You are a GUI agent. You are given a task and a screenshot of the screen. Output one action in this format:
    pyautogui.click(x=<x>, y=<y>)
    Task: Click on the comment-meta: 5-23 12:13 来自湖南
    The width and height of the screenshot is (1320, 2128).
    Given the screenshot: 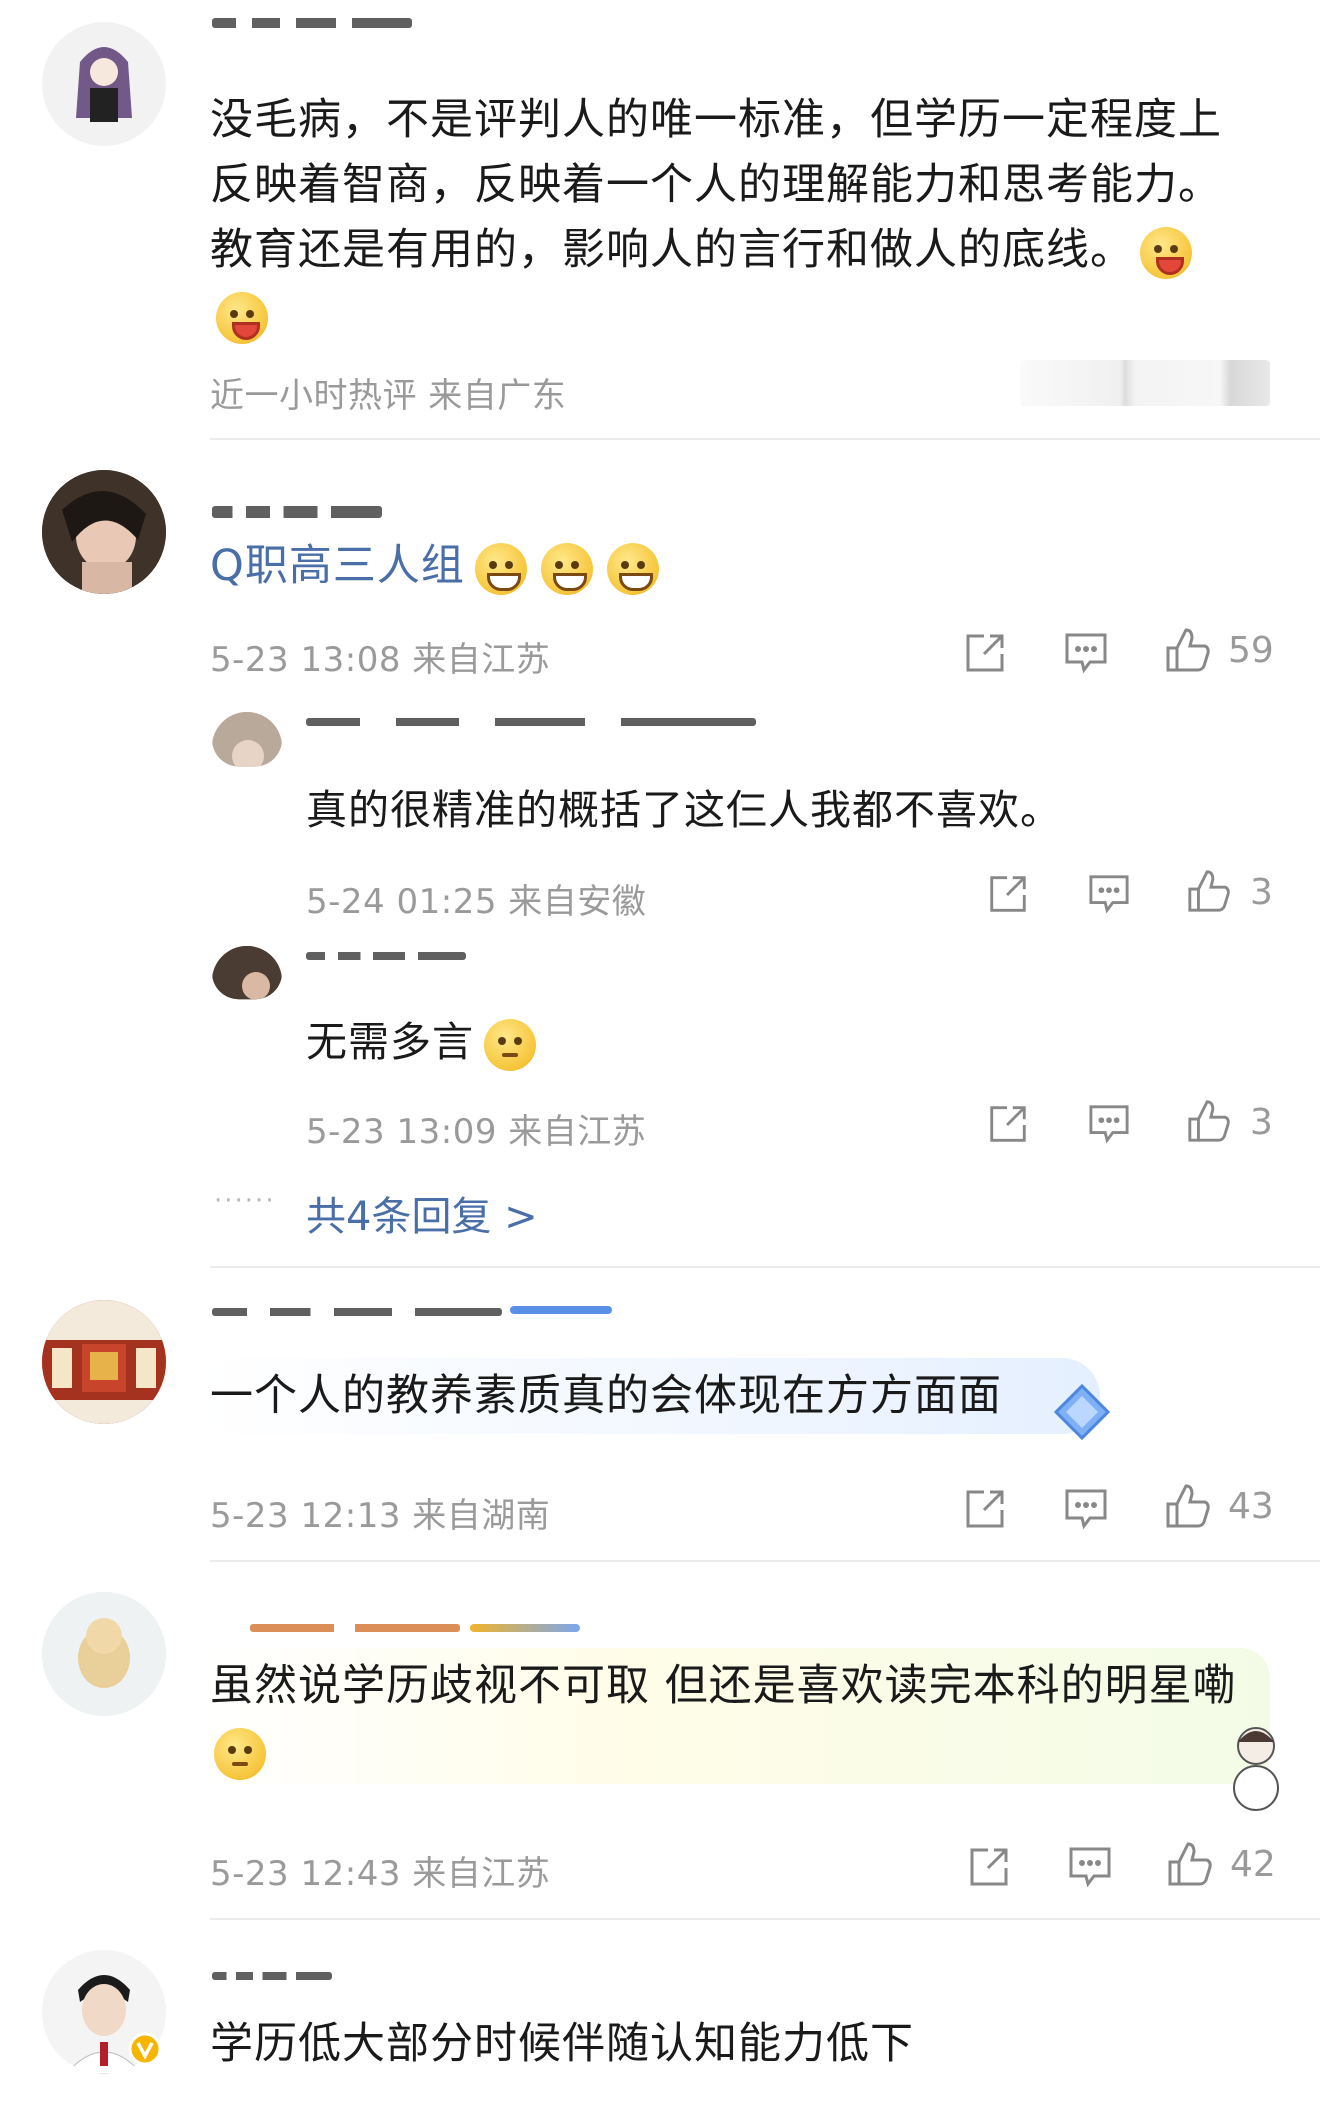 What is the action you would take?
    pyautogui.click(x=380, y=1516)
    